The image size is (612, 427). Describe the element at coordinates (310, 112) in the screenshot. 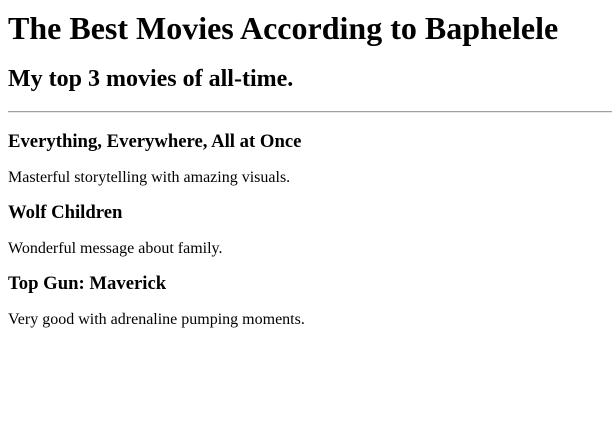

I see `divider` at that location.